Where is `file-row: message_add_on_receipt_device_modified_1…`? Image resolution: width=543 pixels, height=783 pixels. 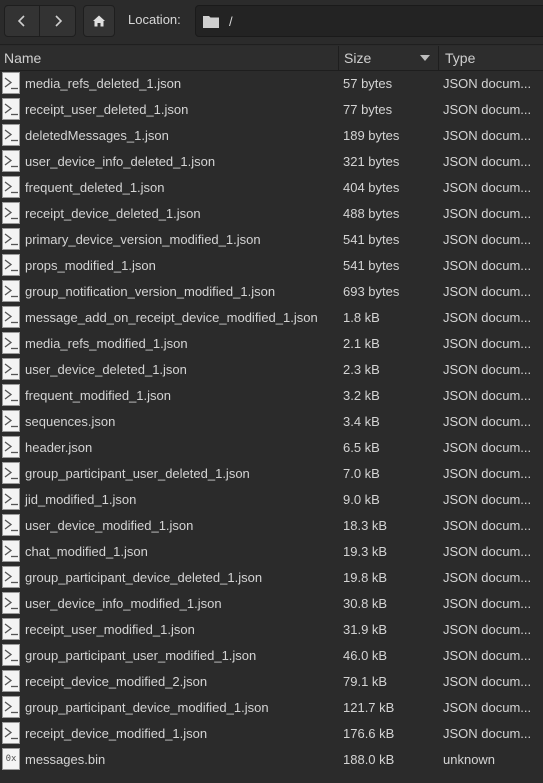
file-row: message_add_on_receipt_device_modified_1… is located at coordinates (271, 318).